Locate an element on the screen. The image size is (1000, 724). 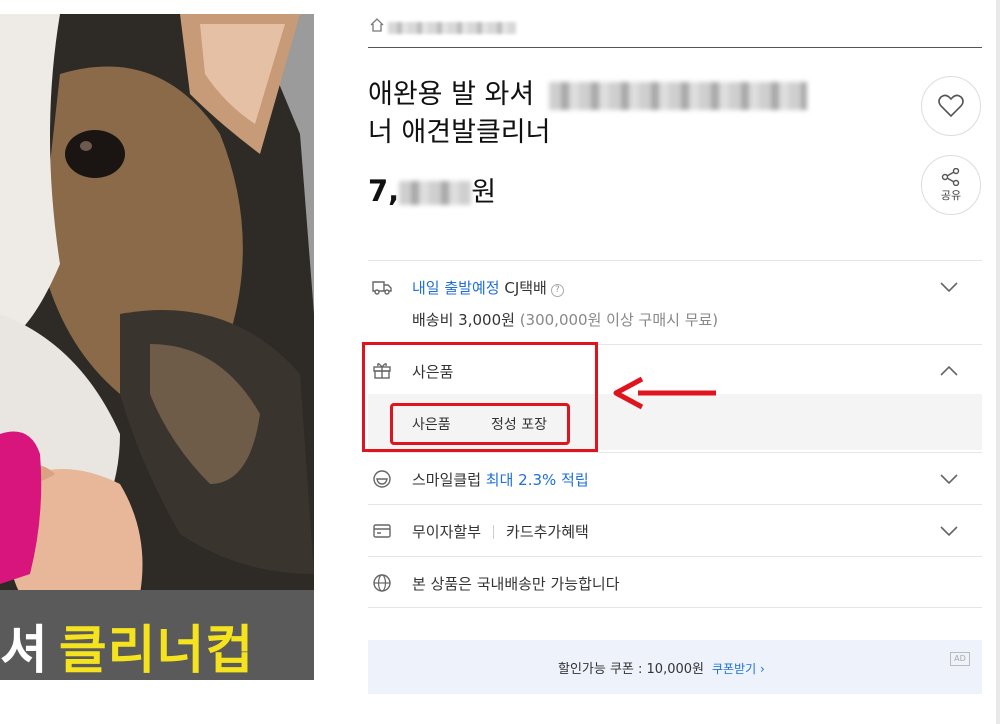
red-arrow-icon is located at coordinates (664, 393).